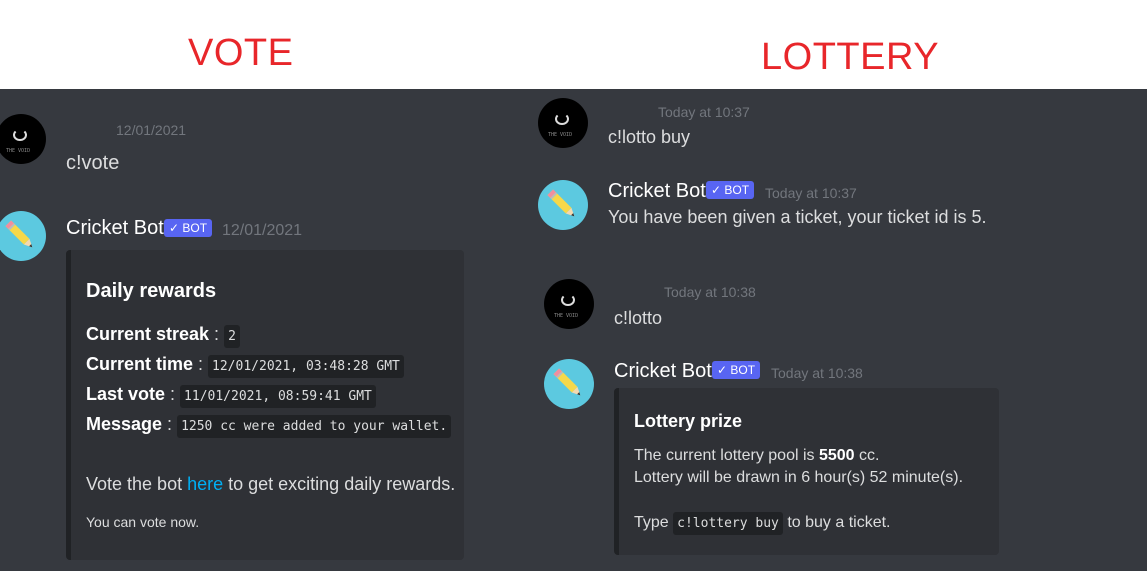 The width and height of the screenshot is (1147, 571). What do you see at coordinates (306, 366) in the screenshot?
I see `field-value: 12/01/2021, 03:48:28 GMT` at bounding box center [306, 366].